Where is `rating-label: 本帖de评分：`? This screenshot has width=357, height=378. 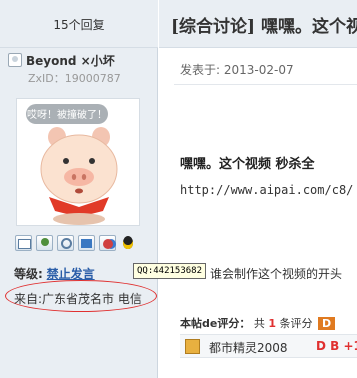 rating-label: 本帖de评分： is located at coordinates (215, 323).